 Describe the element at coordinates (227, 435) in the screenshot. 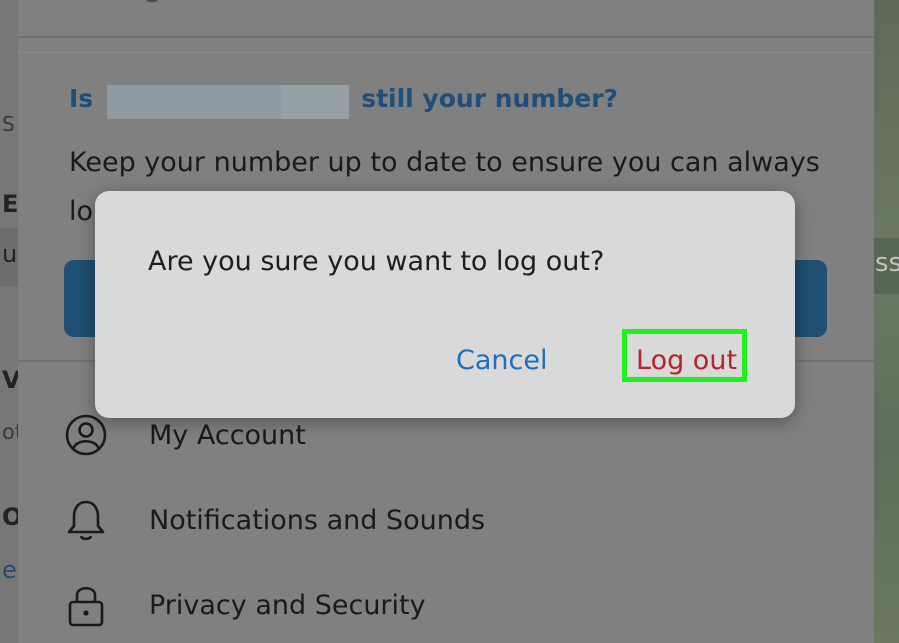

I see `menu-item-label: My Account` at that location.